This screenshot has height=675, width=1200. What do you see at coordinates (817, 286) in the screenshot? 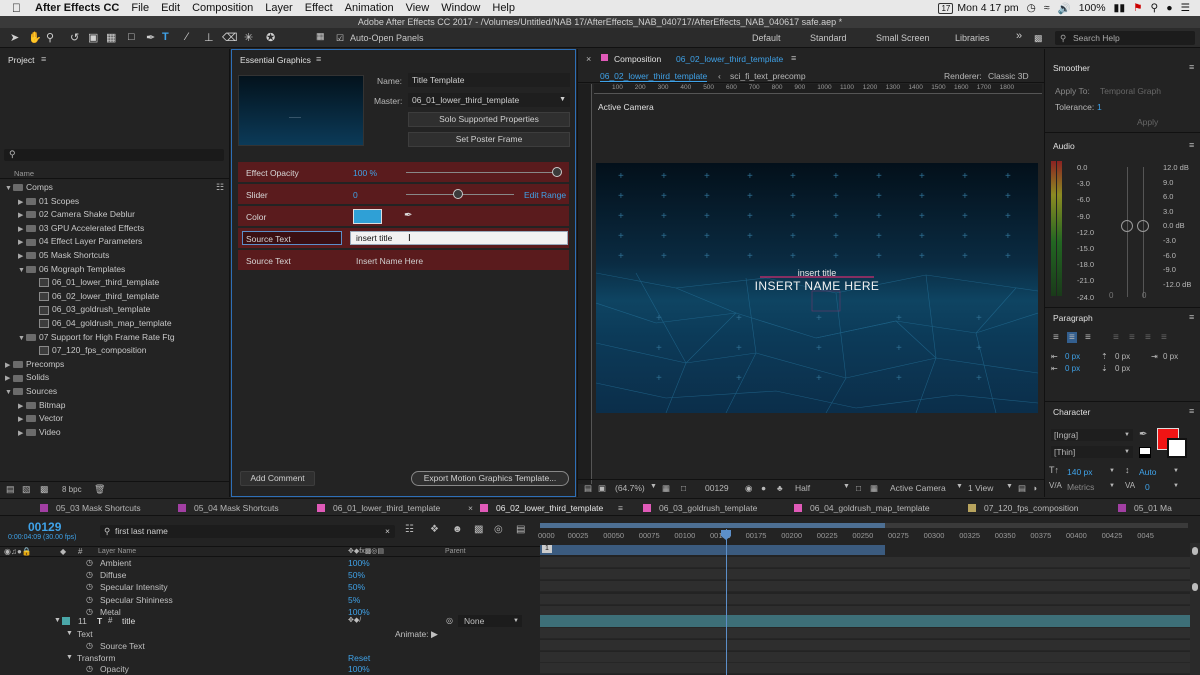
I see `lower-third-name: INSERT NAME HERE` at bounding box center [817, 286].